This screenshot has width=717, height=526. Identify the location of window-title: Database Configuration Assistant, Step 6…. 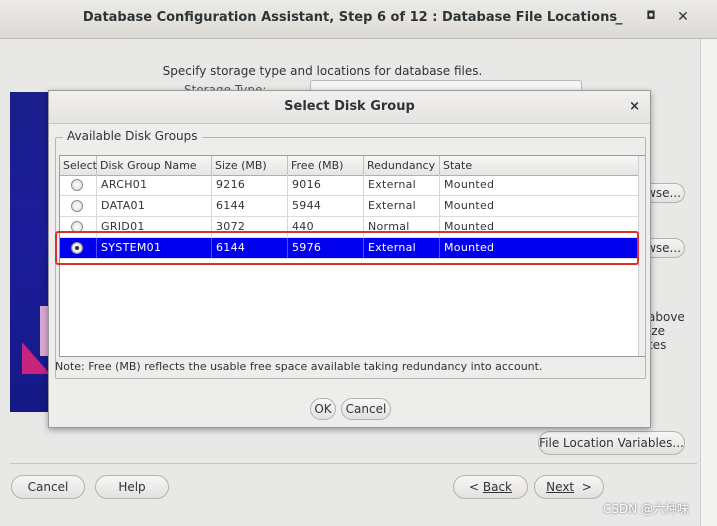
(350, 17).